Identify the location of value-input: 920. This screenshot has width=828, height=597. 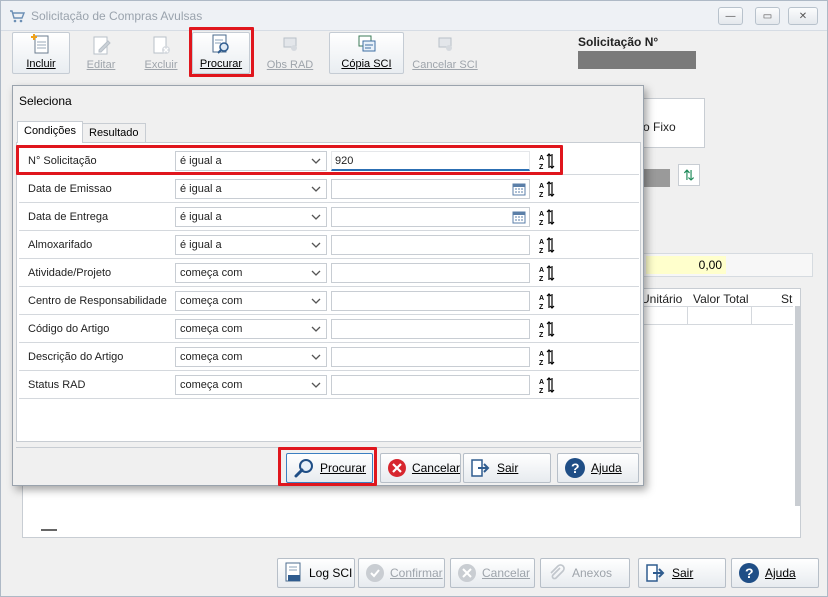
(430, 161).